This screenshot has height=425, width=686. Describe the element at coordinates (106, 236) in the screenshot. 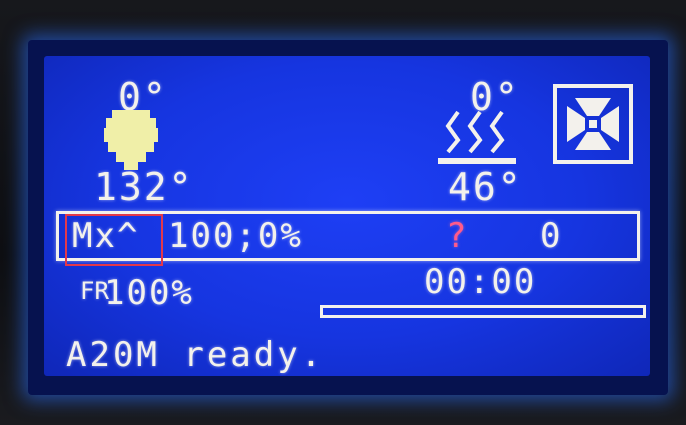

I see `axis-label: Mx^` at that location.